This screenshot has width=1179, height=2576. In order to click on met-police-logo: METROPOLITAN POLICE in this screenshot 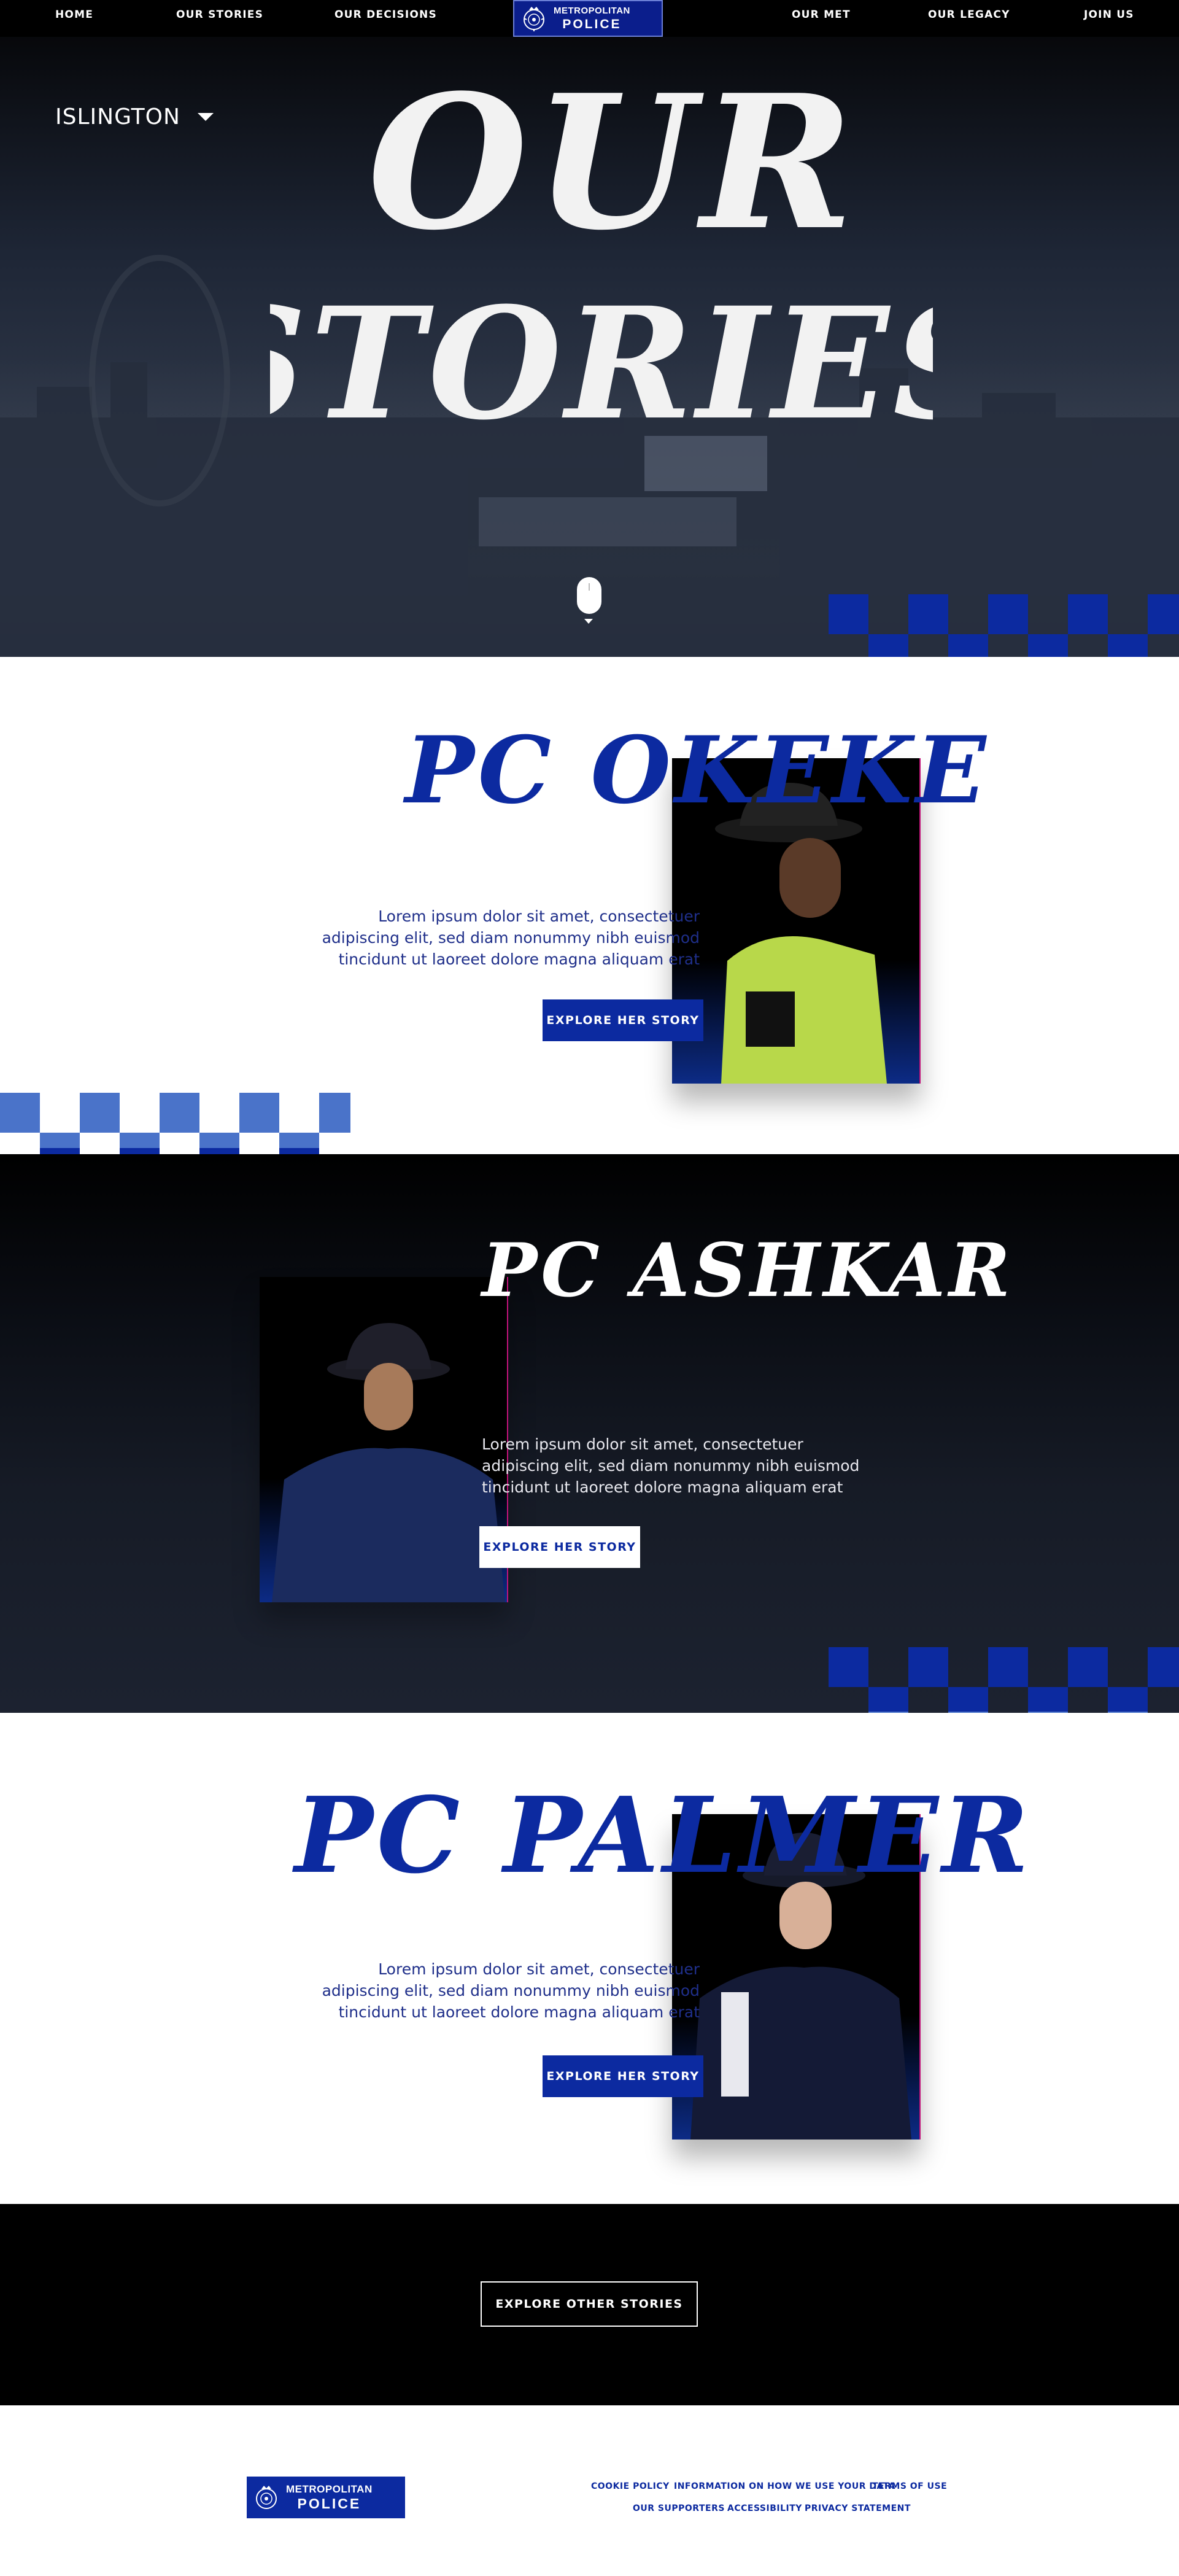, I will do `click(588, 18)`.